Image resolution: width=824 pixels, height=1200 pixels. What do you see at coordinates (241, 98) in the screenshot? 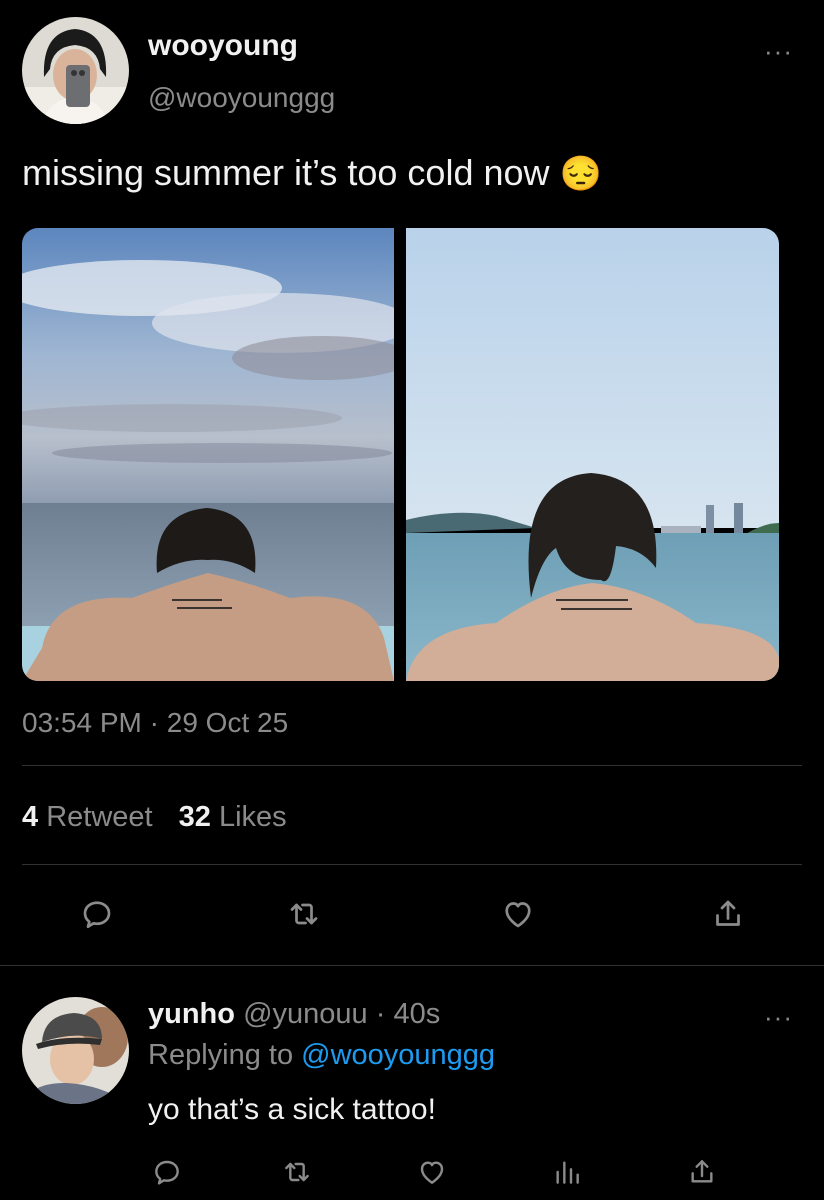
I see `author-handle: @wooyounggg` at bounding box center [241, 98].